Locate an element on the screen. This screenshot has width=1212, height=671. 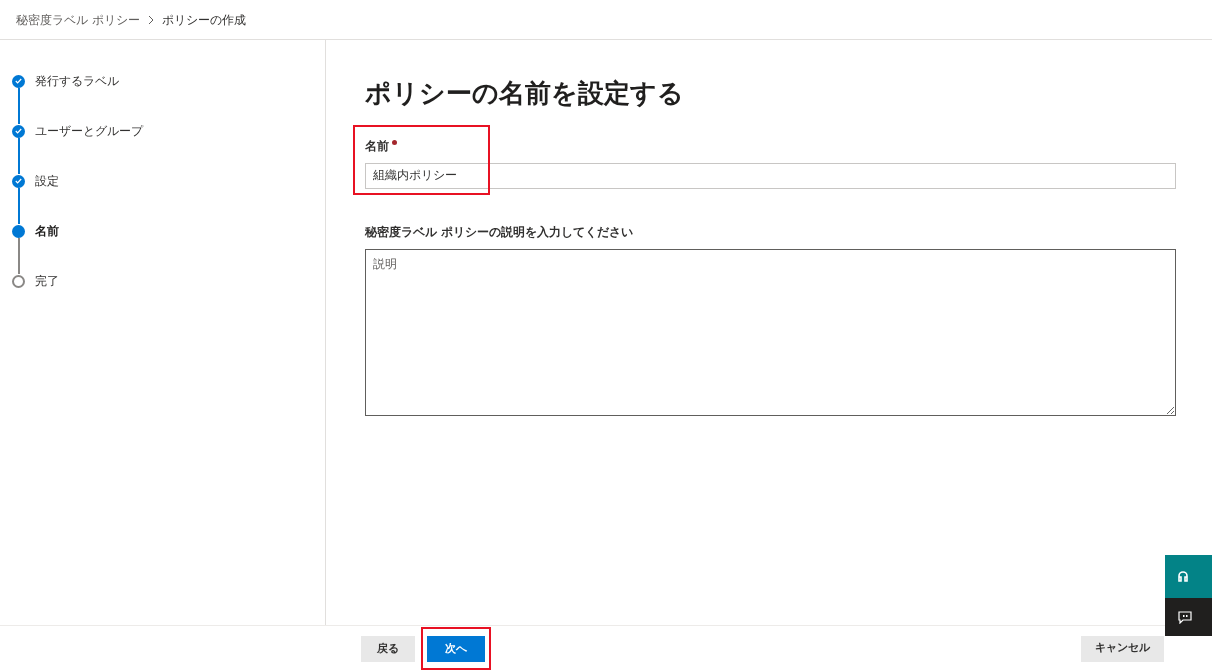
feedback-tab is located at coordinates (1188, 617).